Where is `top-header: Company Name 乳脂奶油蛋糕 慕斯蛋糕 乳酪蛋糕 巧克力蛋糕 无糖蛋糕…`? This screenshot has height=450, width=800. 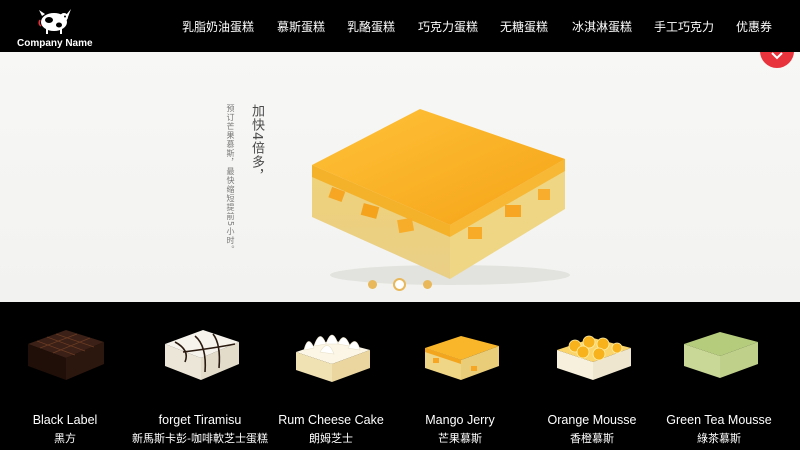
top-header: Company Name 乳脂奶油蛋糕 慕斯蛋糕 乳酪蛋糕 巧克力蛋糕 无糖蛋糕… is located at coordinates (400, 26).